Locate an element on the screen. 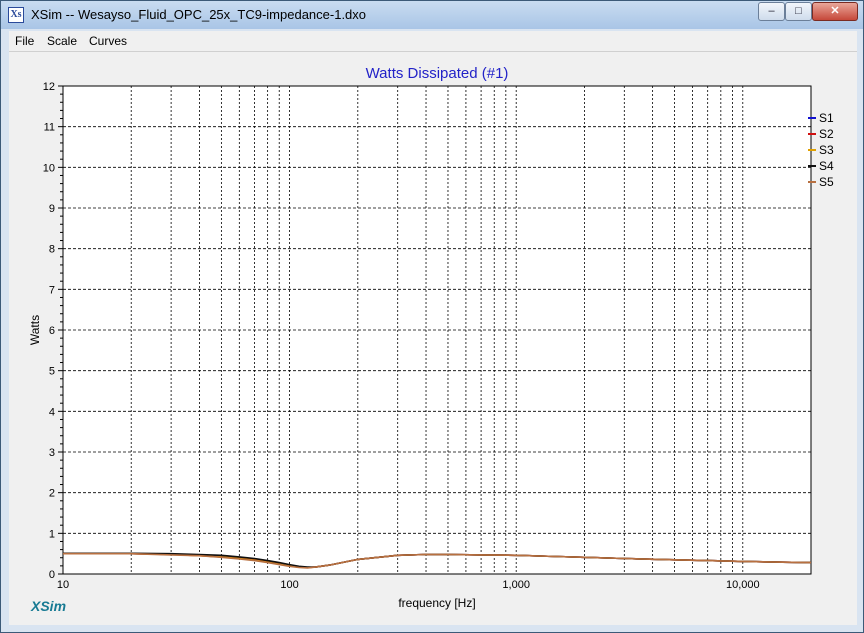  y-tick-label: 3 is located at coordinates (52, 453).